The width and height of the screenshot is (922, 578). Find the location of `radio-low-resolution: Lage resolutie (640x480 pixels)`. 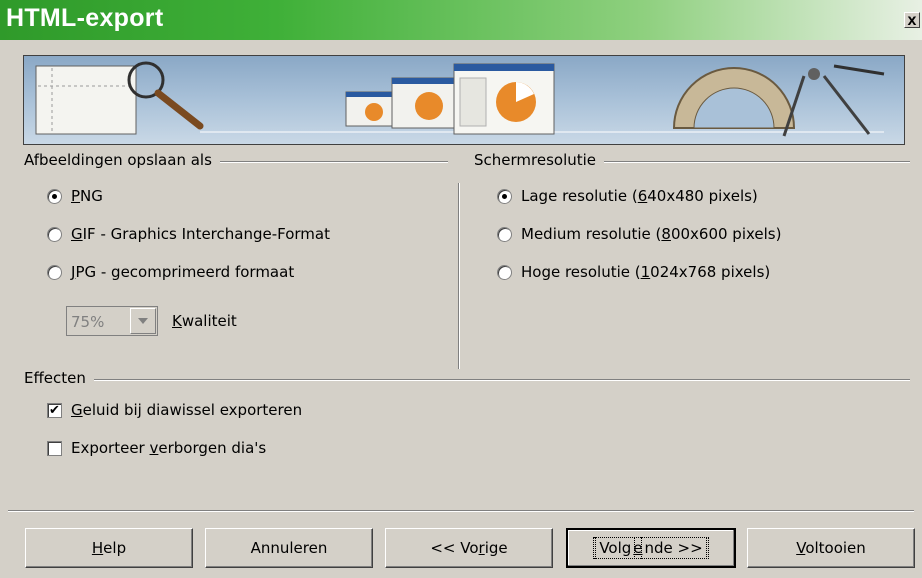

radio-low-resolution: Lage resolutie (640x480 pixels) is located at coordinates (627, 196).